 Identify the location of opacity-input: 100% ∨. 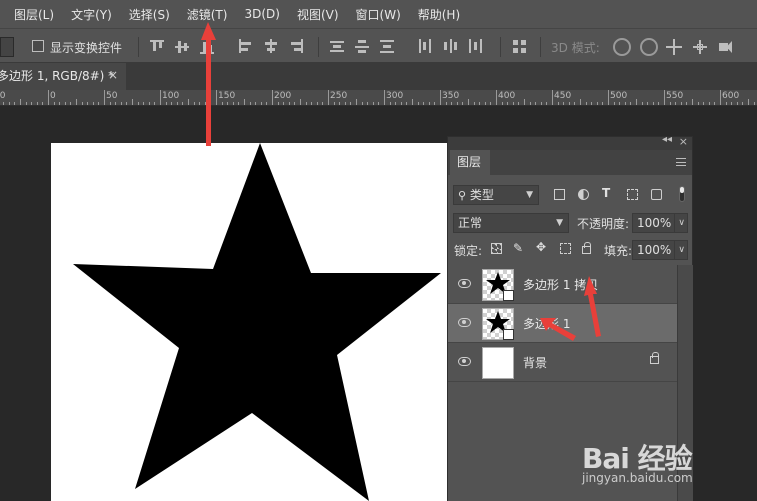
(660, 223).